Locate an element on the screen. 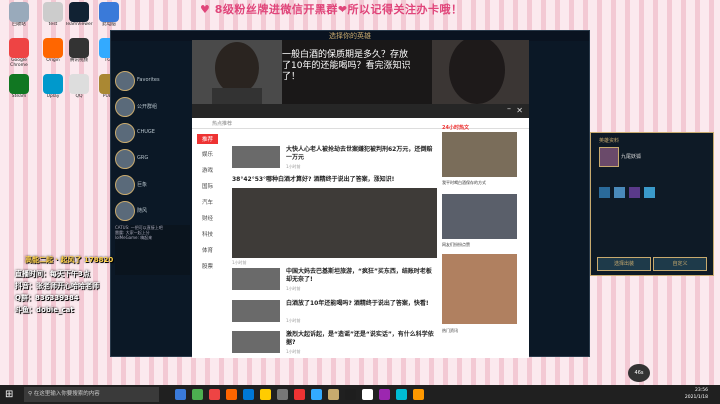 The width and height of the screenshot is (720, 404). promo-line: Q群：836339384 is located at coordinates (47, 298).